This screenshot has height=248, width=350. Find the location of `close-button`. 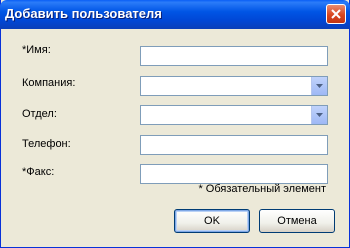

close-button is located at coordinates (336, 14).